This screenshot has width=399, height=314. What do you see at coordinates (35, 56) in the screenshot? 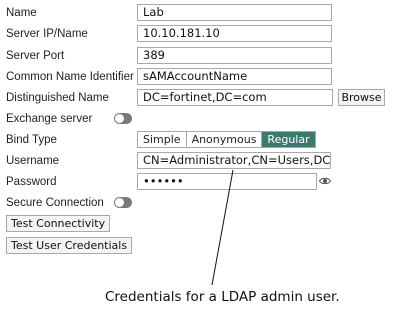
I see `server-port-label: Server Port` at bounding box center [35, 56].